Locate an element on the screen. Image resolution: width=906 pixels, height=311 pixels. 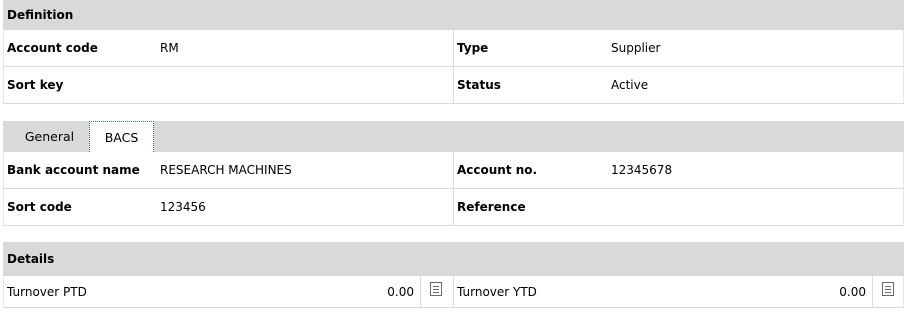
sort-code-row: Sort code 123456 Reference is located at coordinates (453, 207).